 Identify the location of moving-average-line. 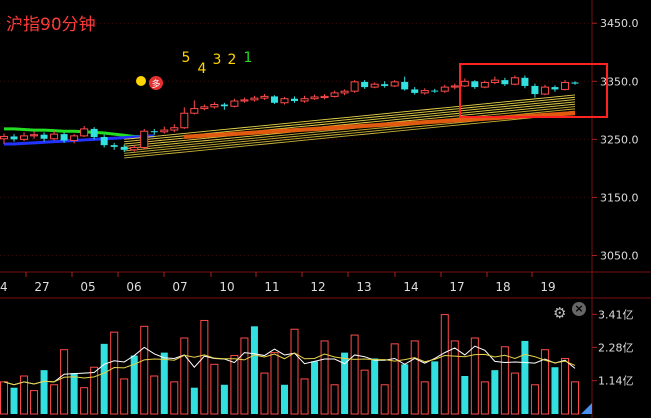
(79, 132).